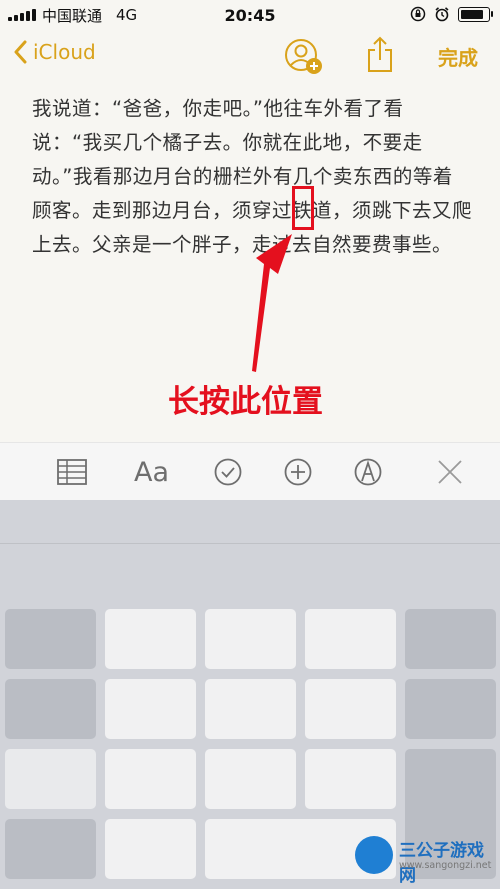 The height and width of the screenshot is (889, 500). Describe the element at coordinates (450, 472) in the screenshot. I see `close-icon` at that location.